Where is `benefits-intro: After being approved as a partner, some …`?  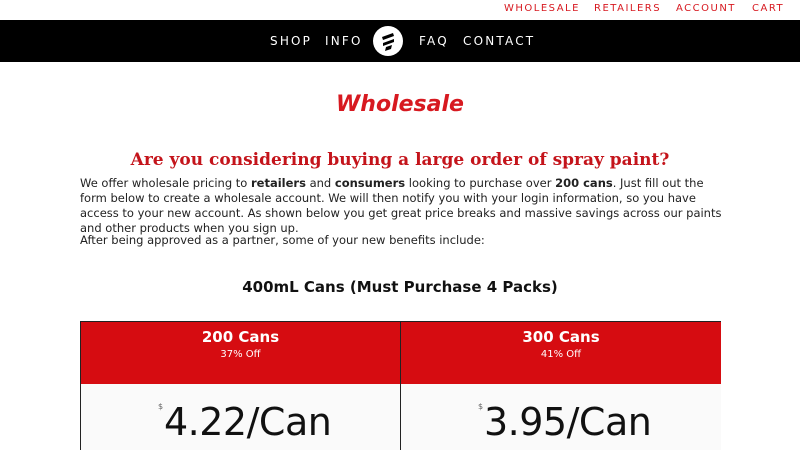
benefits-intro: After being approved as a partner, some … is located at coordinates (282, 240).